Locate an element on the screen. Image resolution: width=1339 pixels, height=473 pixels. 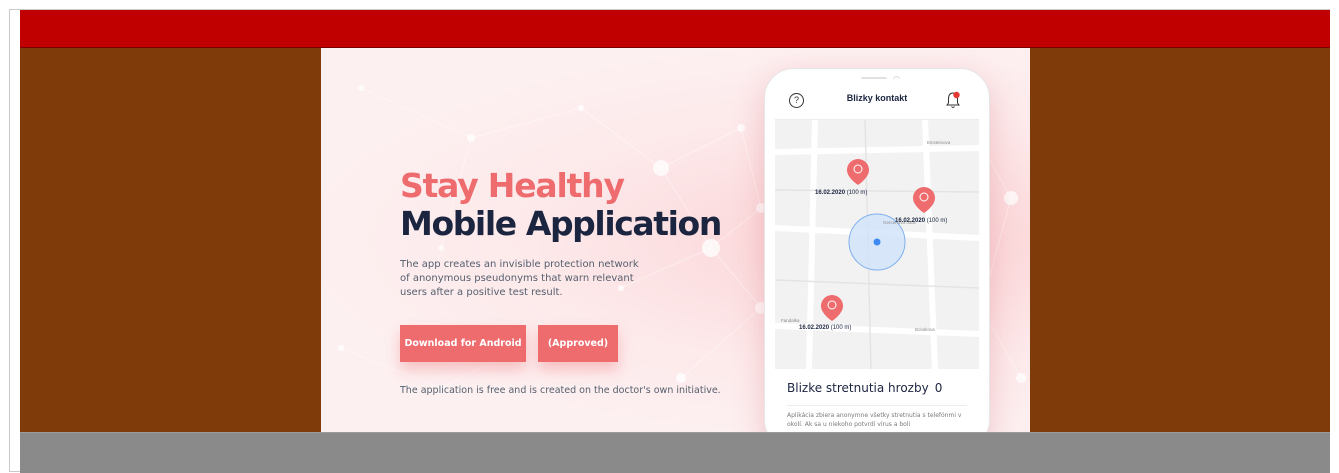
app-header: ? Blizky kontakt is located at coordinates (877, 99).